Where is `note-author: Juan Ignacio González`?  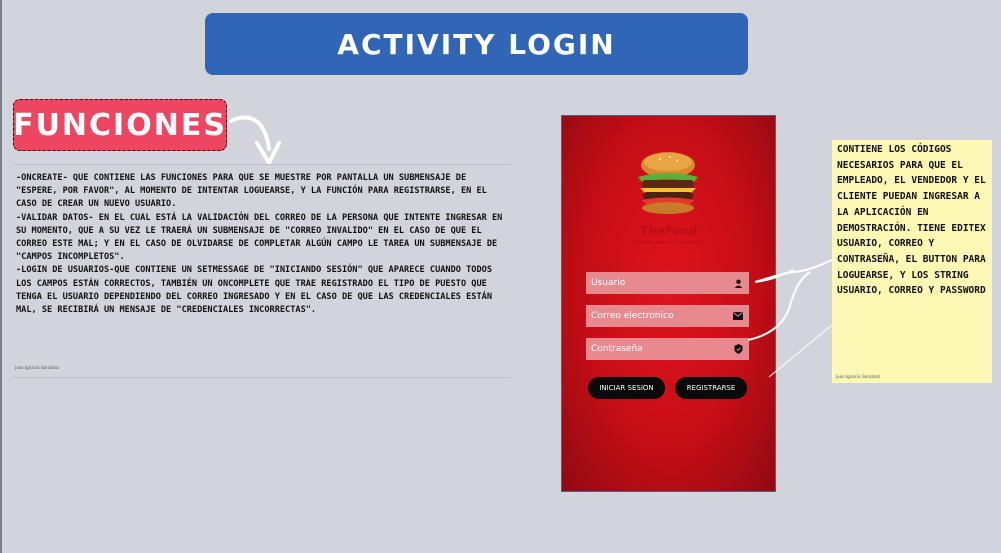
note-author: Juan Ignacio González is located at coordinates (858, 376).